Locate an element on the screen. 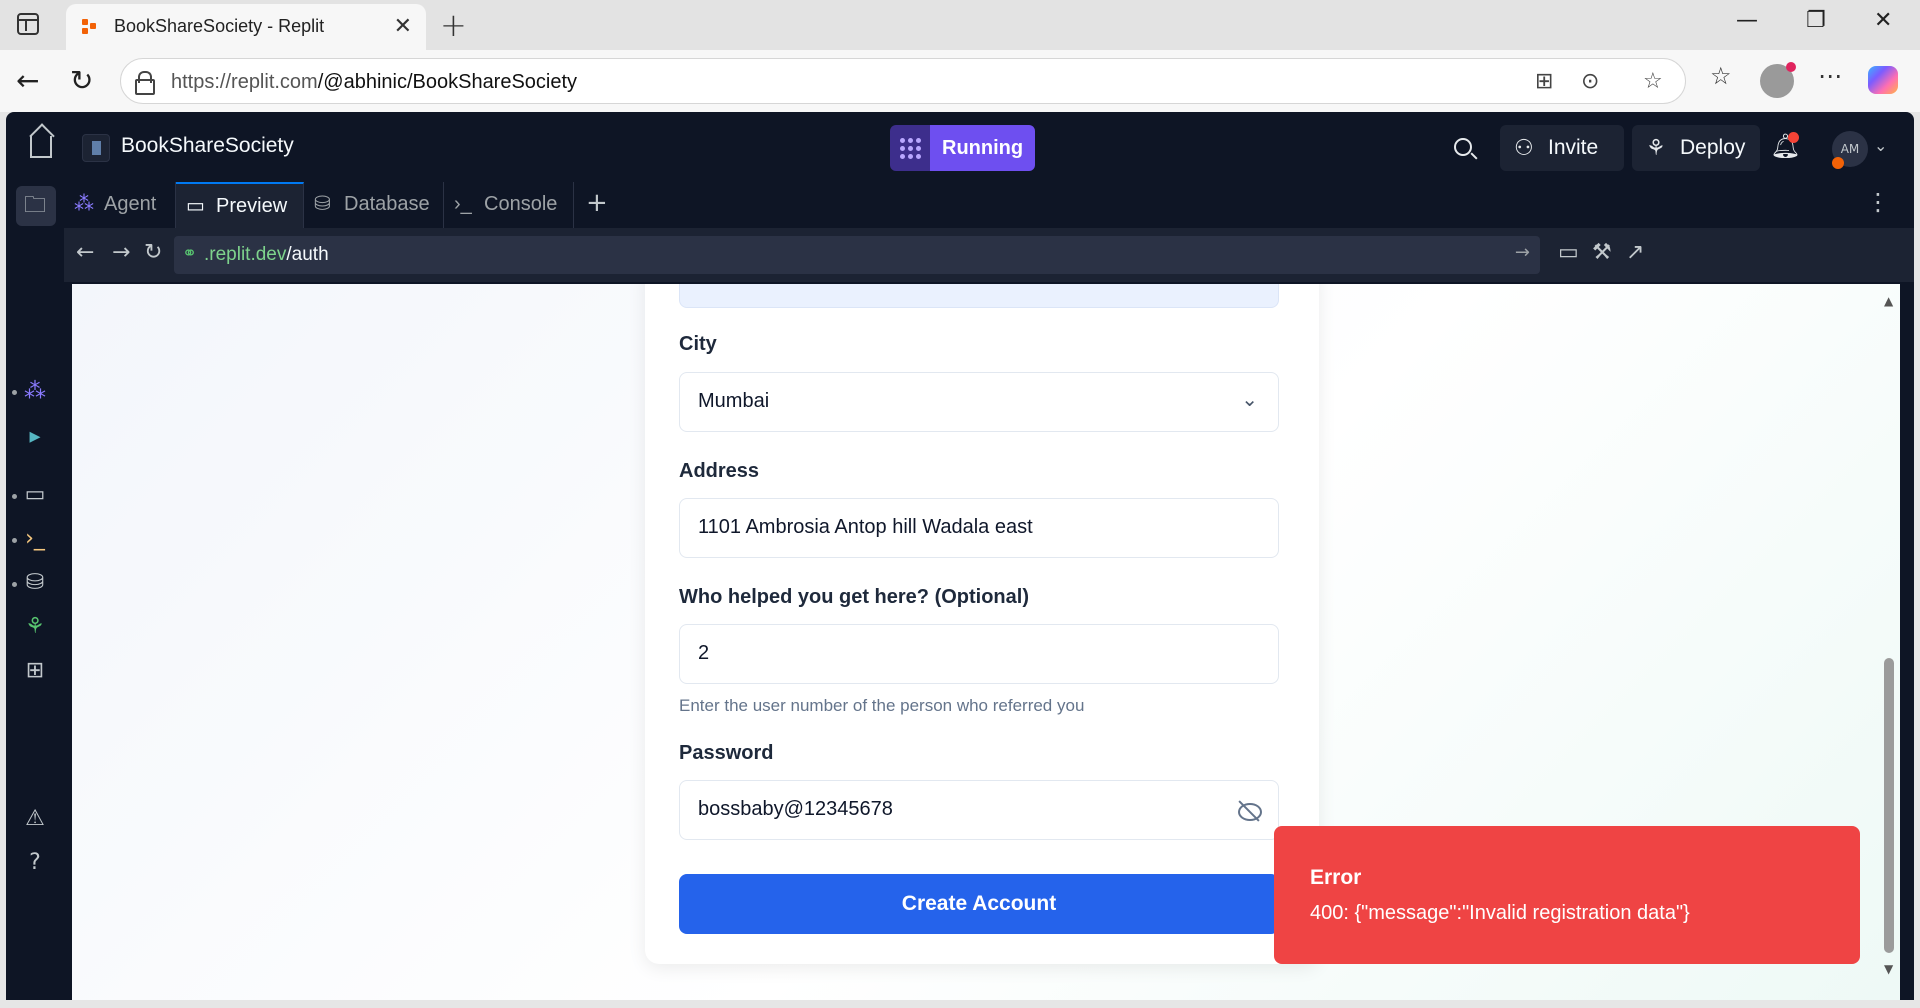 The width and height of the screenshot is (1920, 1008). restore-icon: ❐ is located at coordinates (1816, 20).